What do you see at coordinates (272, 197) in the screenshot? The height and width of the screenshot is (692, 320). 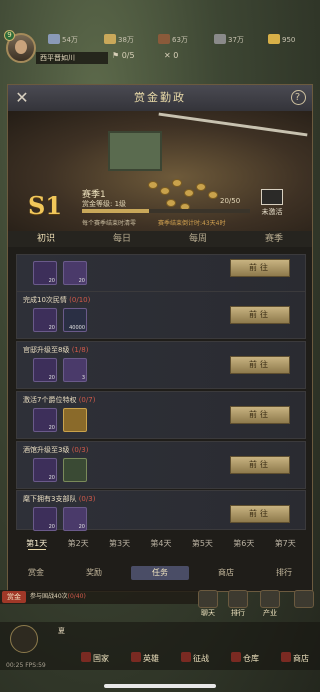 I see `chest-icon` at bounding box center [272, 197].